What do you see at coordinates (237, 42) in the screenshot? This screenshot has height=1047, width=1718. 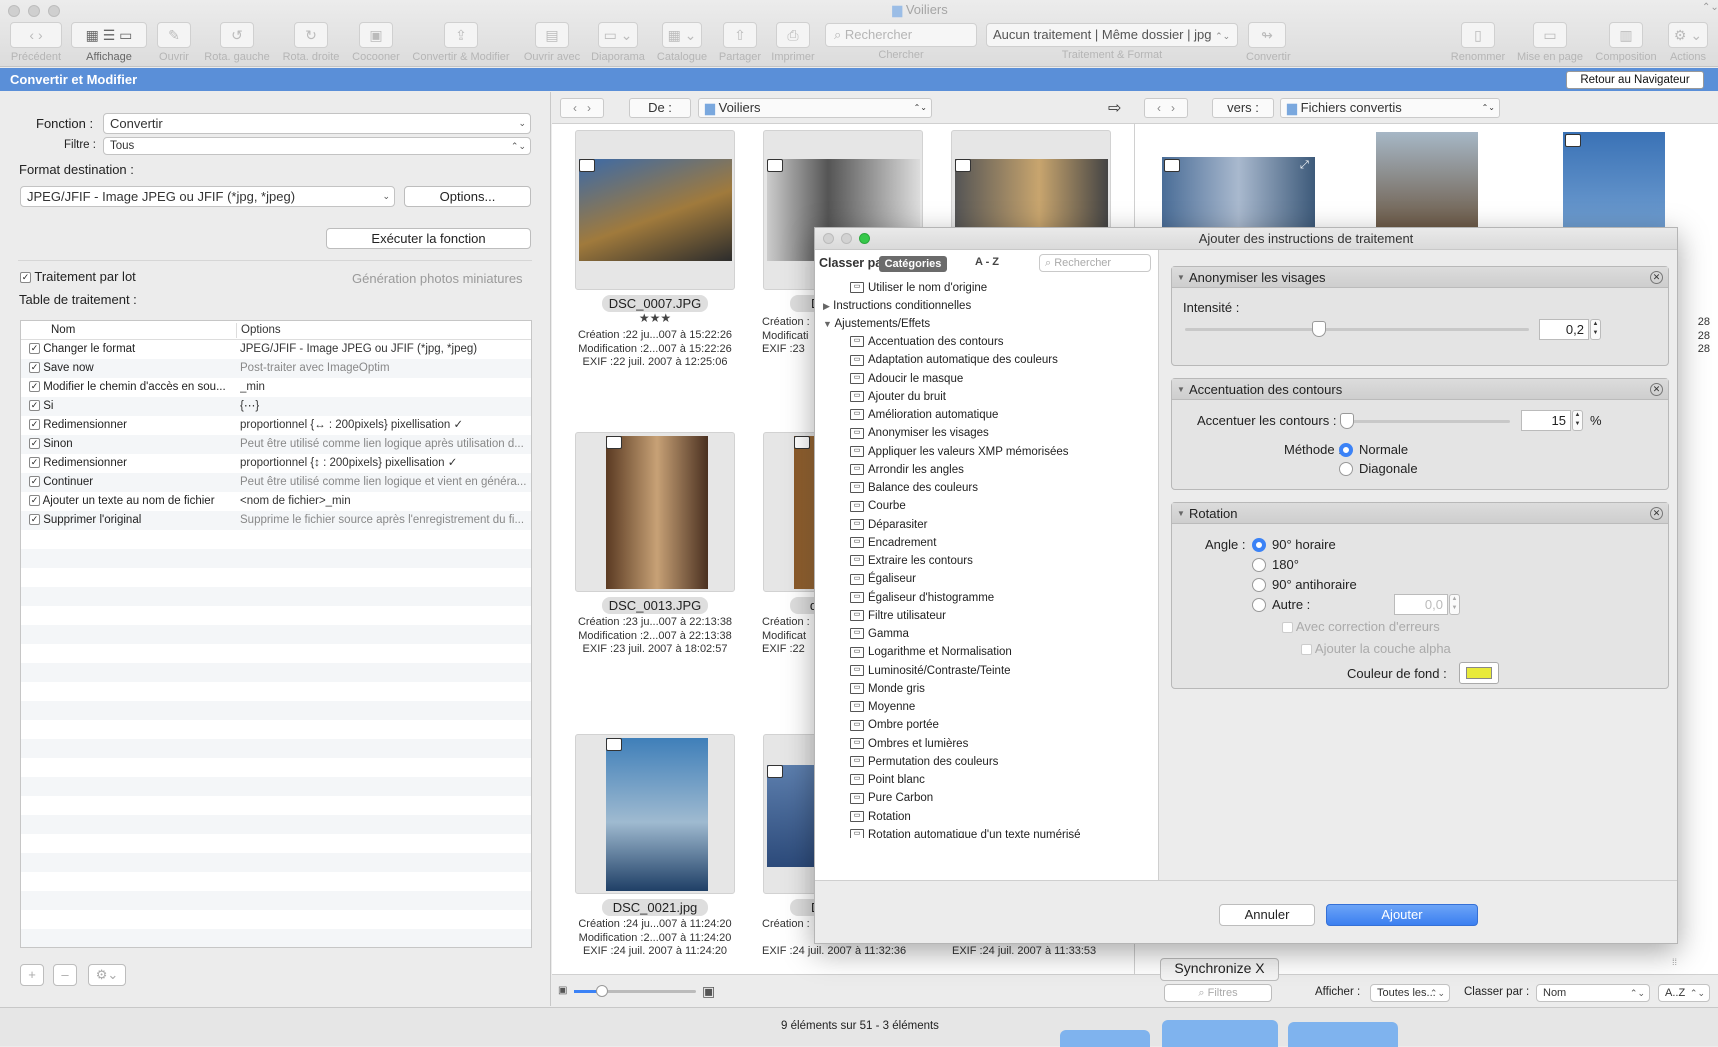 I see `rotate-left-button: ↺ Rota. gauche` at bounding box center [237, 42].